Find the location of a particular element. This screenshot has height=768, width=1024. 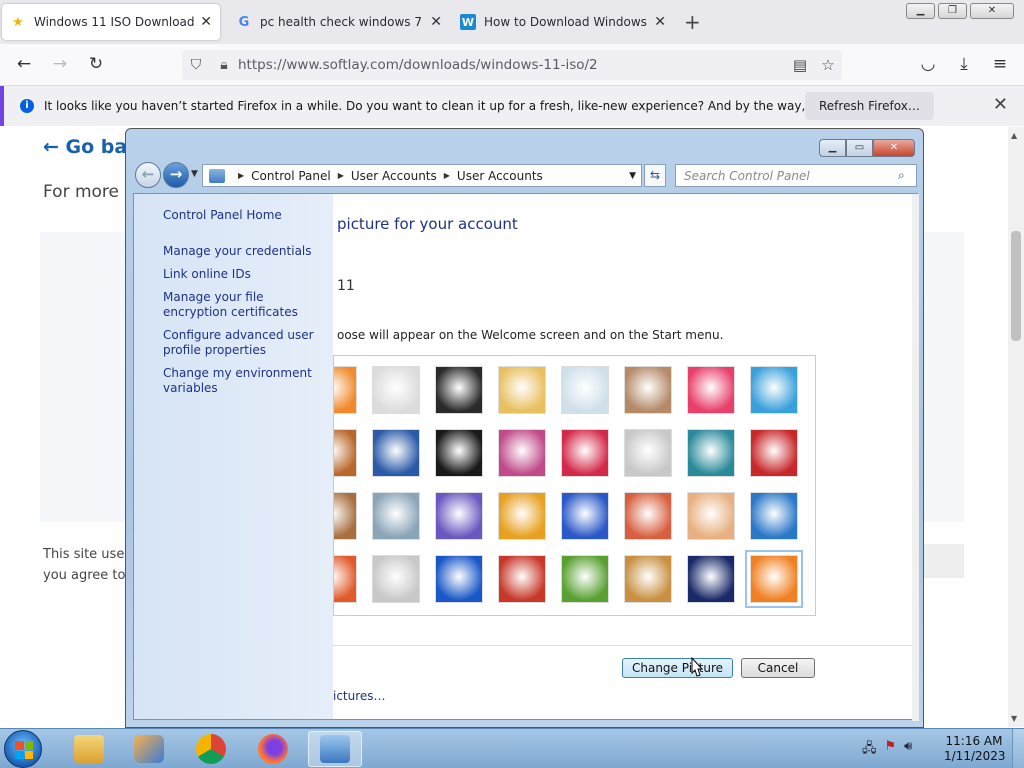

taskbar-chrome is located at coordinates (211, 749).